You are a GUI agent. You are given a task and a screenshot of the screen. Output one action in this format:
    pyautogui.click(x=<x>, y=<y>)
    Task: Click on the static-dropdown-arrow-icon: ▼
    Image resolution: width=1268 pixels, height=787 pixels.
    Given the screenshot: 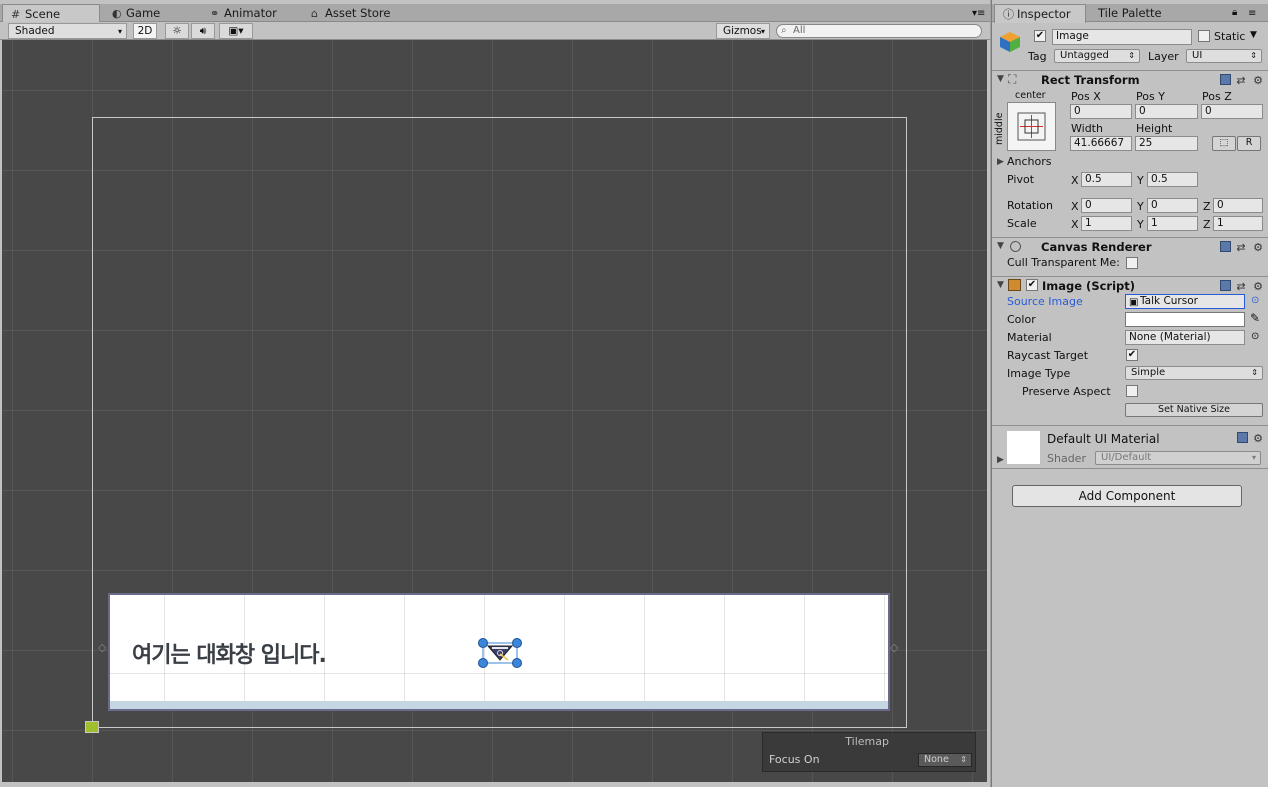 What is the action you would take?
    pyautogui.click(x=1253, y=35)
    